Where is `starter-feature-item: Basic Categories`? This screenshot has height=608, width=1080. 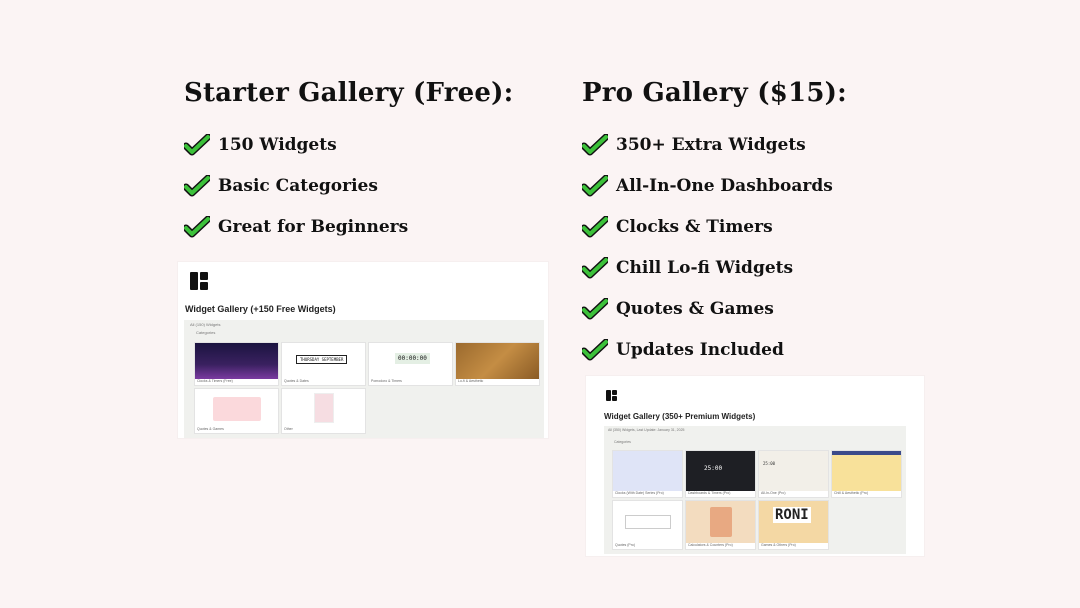
starter-feature-item: Basic Categories is located at coordinates (296, 185).